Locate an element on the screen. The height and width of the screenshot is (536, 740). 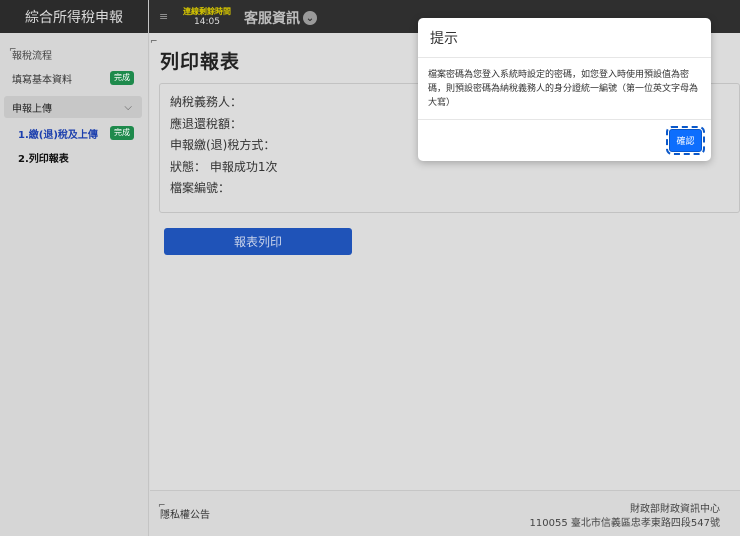
footer-org: 財政部財政資訊中心 is located at coordinates (675, 509).